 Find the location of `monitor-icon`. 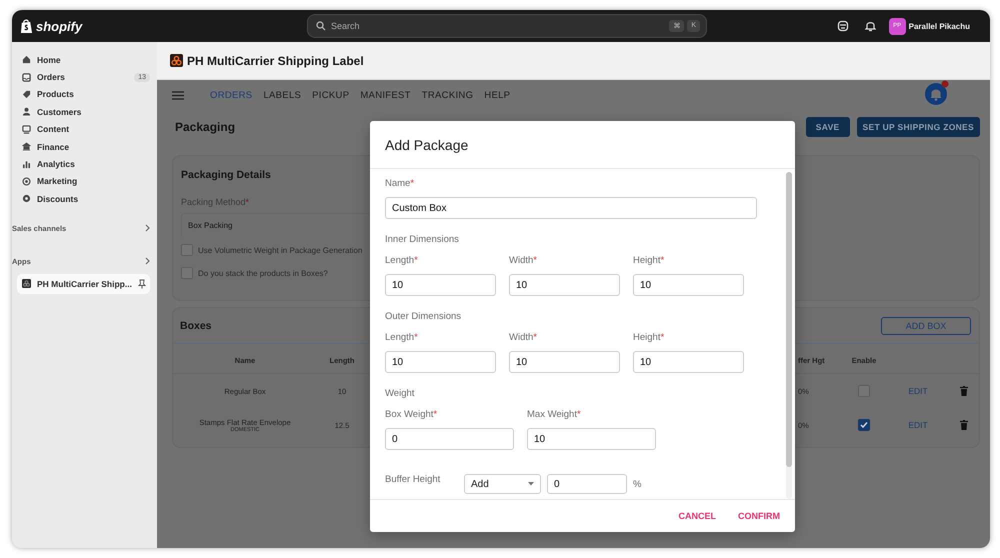

monitor-icon is located at coordinates (26, 129).